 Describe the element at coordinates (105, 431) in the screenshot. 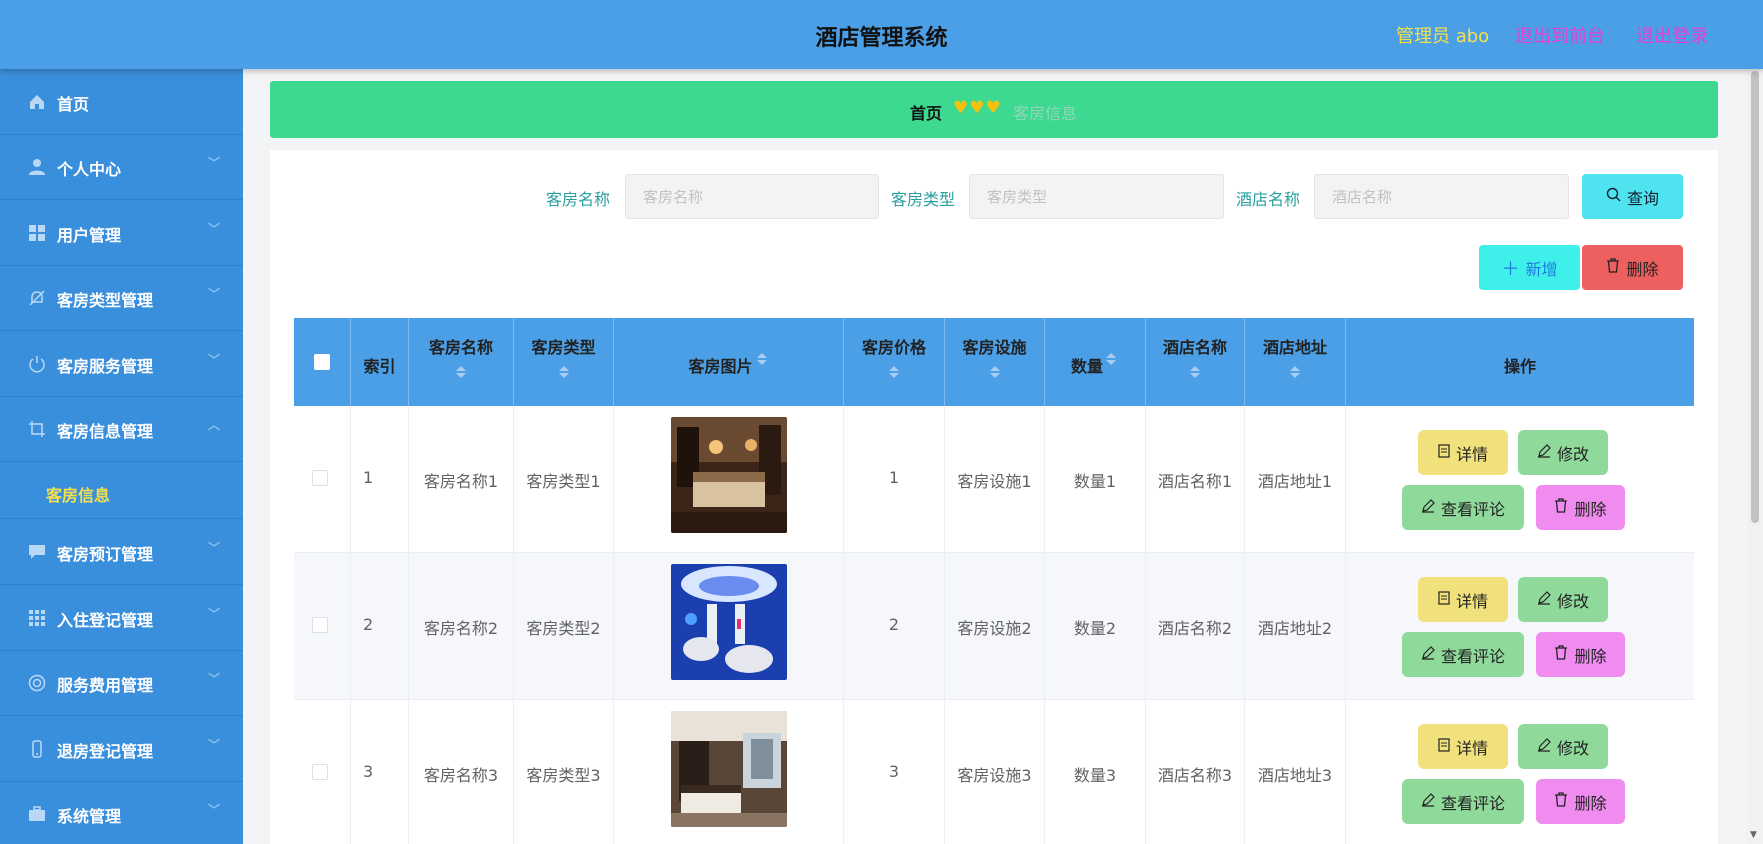

I see `sidebar-item-label: 客房信息管理` at that location.